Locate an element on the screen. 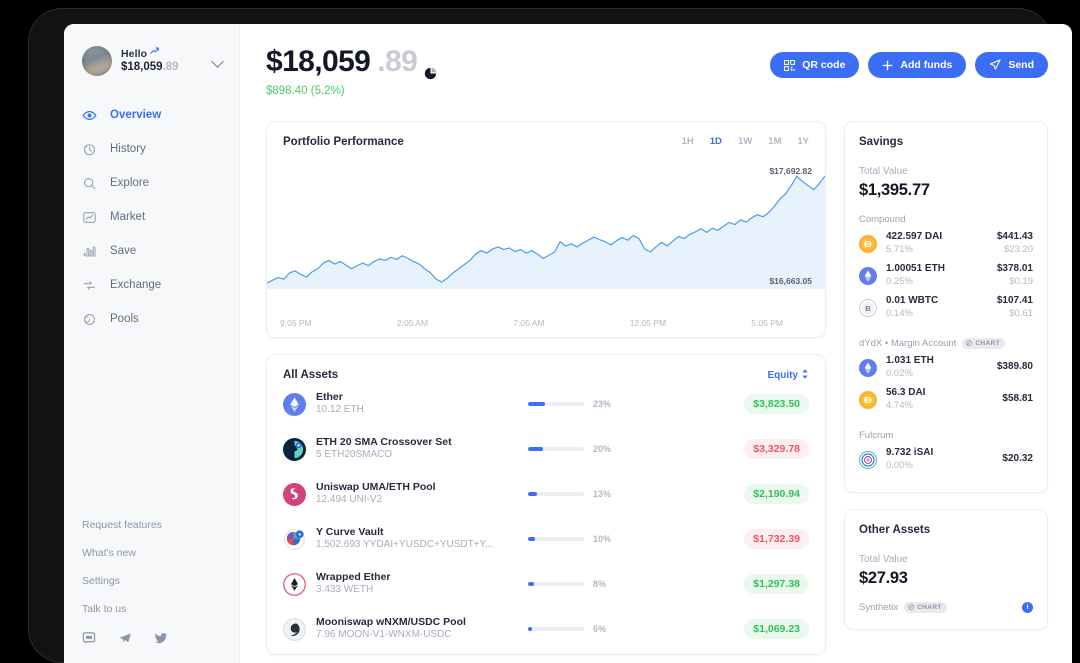 This screenshot has height=663, width=1080. range-selector: 1H 1D 1W 1M 1Y is located at coordinates (745, 141).